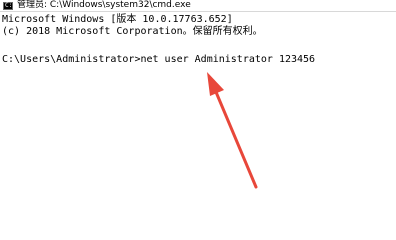  I want to click on title-bar: C: 管理员: C:\Windows\system32\cmd.exe, so click(198, 5).